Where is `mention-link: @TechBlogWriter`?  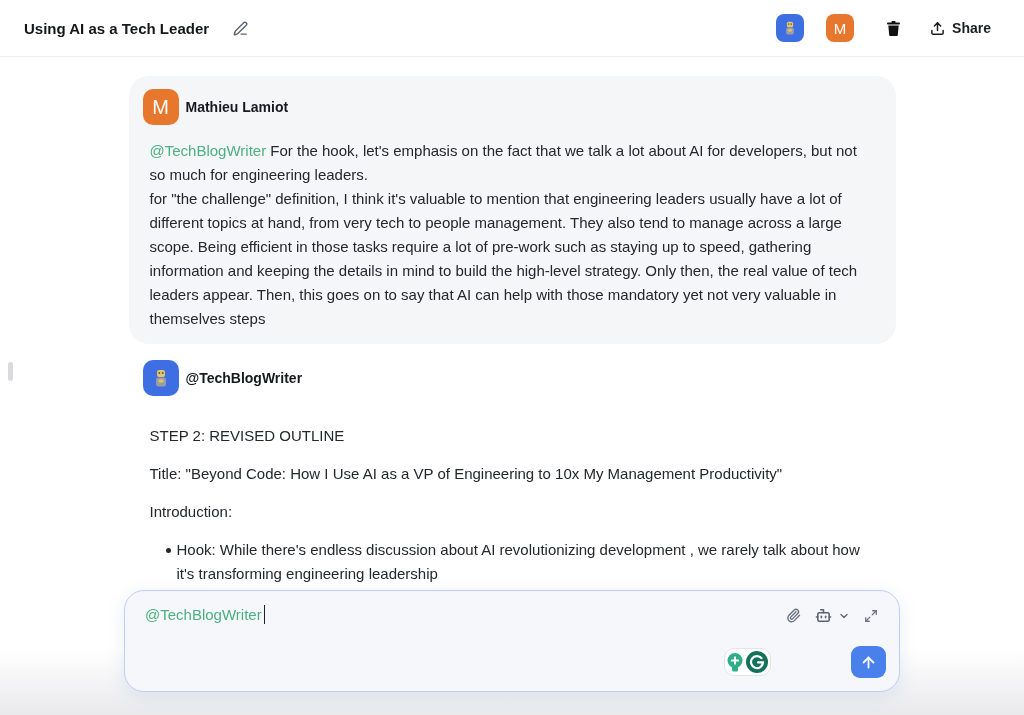 mention-link: @TechBlogWriter is located at coordinates (208, 150).